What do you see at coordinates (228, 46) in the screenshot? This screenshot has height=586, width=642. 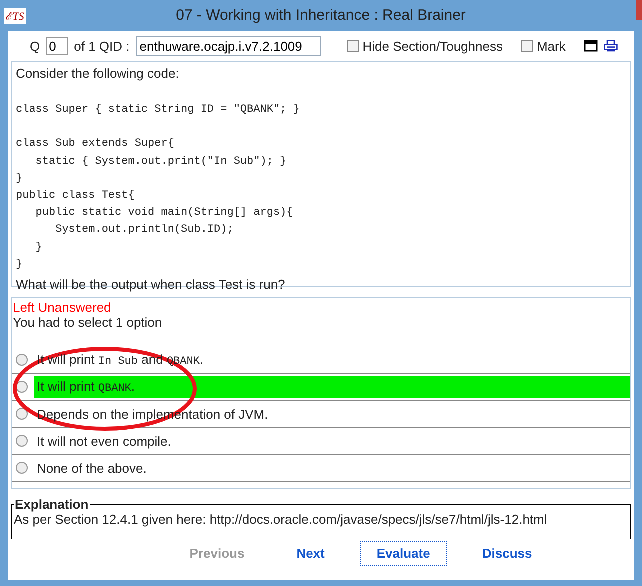 I see `qid-field: enthuware.ocajp.i.v7.2.1009` at bounding box center [228, 46].